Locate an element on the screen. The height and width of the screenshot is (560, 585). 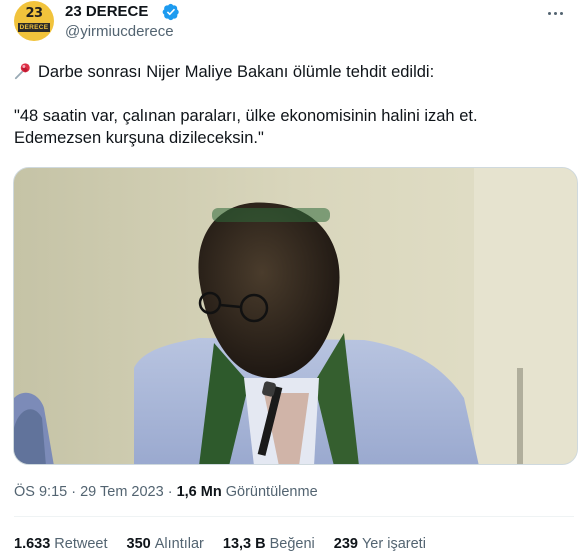
retweets-label: Retweet is located at coordinates (81, 544).